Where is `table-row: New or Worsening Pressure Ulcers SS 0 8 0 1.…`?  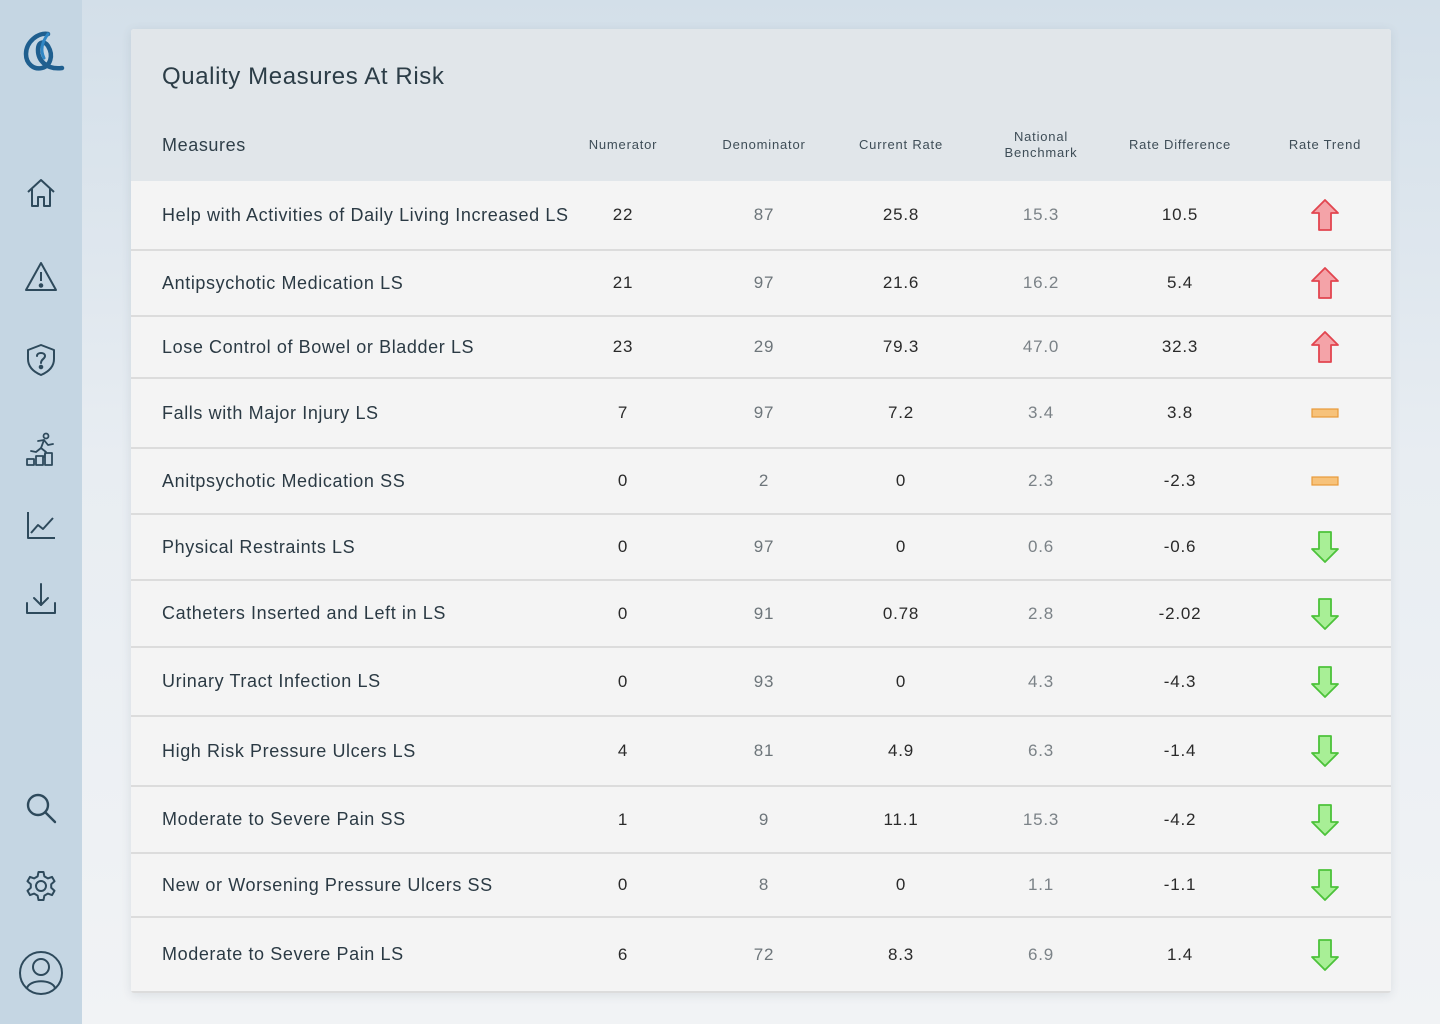
table-row: New or Worsening Pressure Ulcers SS 0 8 0 1.… is located at coordinates (761, 886).